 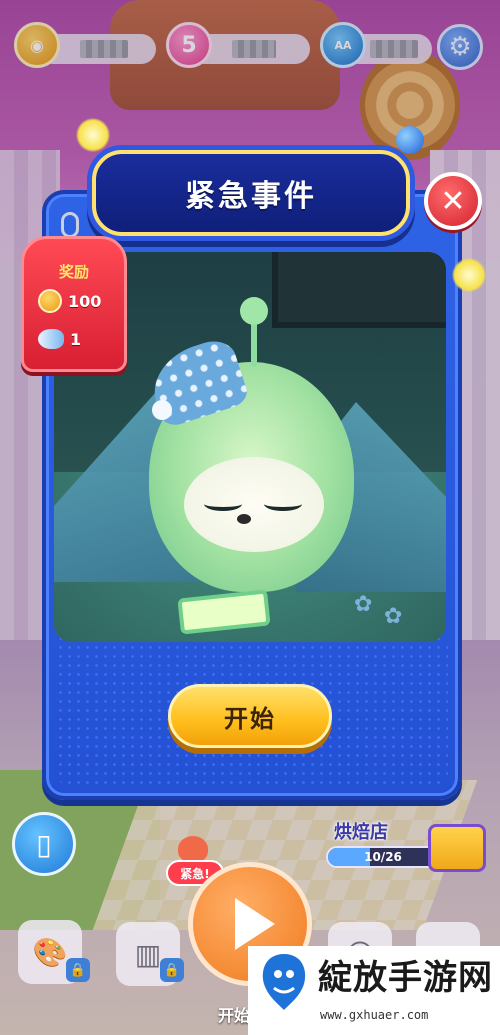 What do you see at coordinates (70, 225) in the screenshot?
I see `tag-ring` at bounding box center [70, 225].